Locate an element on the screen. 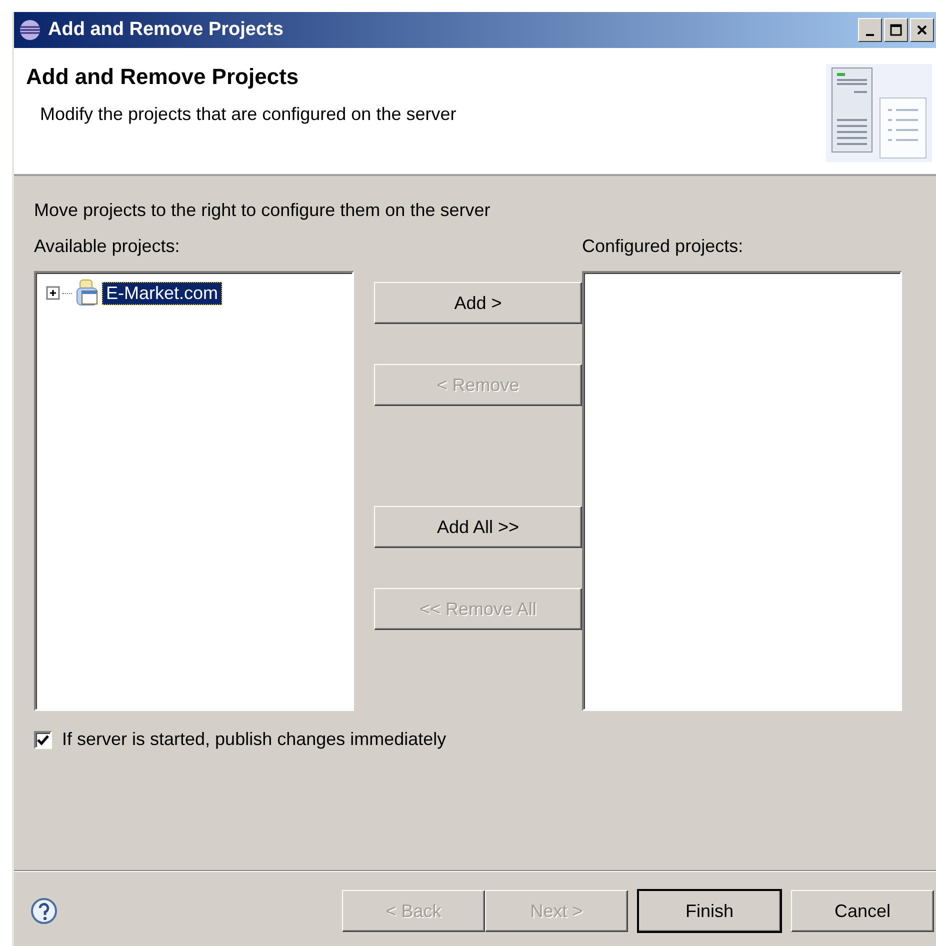  help-icon is located at coordinates (44, 911).